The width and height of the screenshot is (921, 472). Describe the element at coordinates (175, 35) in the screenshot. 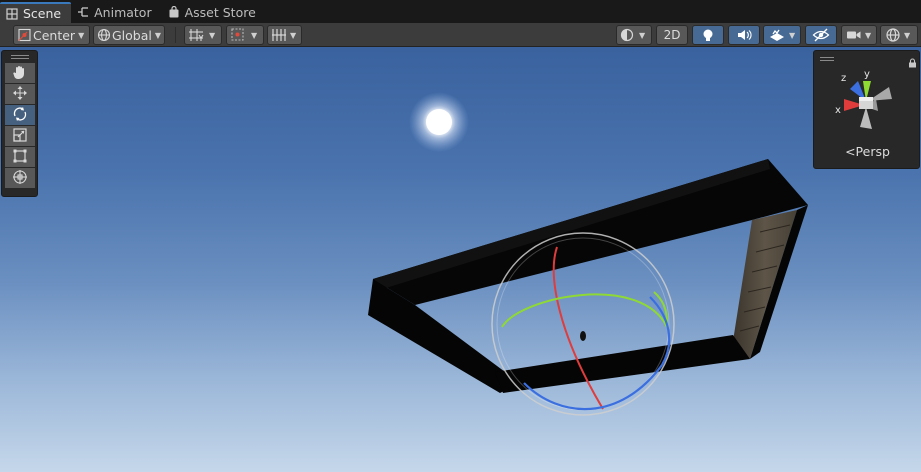

I see `toolbar-divider` at that location.